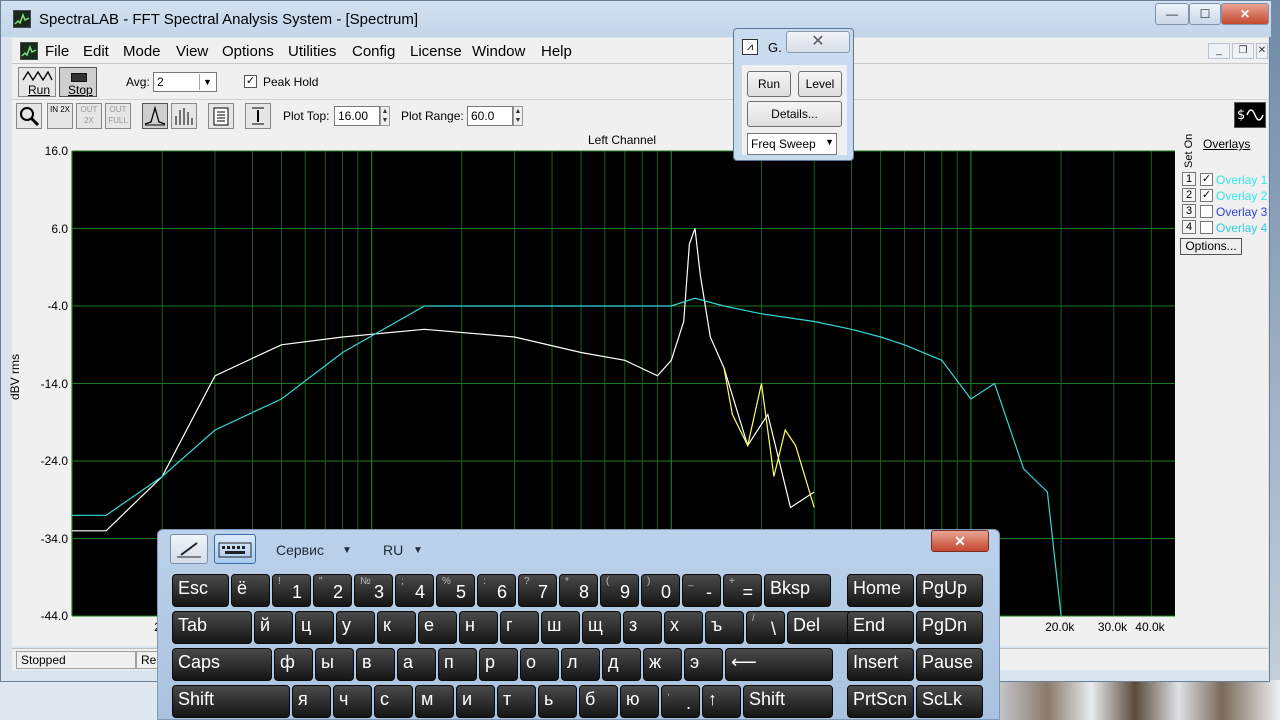 This screenshot has width=1280, height=720. Describe the element at coordinates (820, 627) in the screenshot. I see `key-1-14: Del` at that location.